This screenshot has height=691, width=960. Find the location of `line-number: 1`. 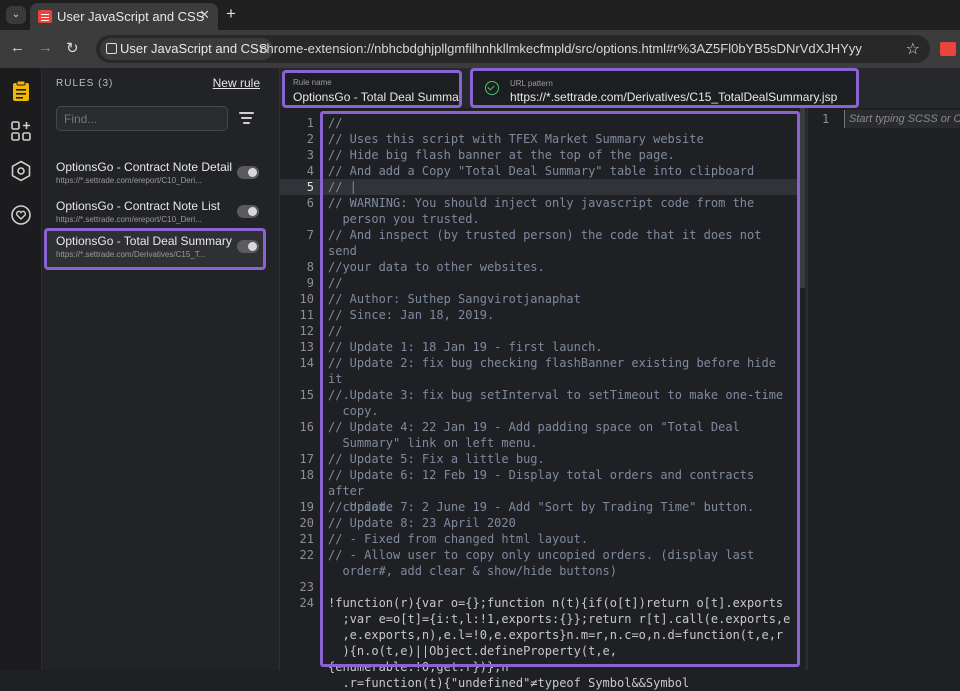

line-number: 1 is located at coordinates (310, 123).